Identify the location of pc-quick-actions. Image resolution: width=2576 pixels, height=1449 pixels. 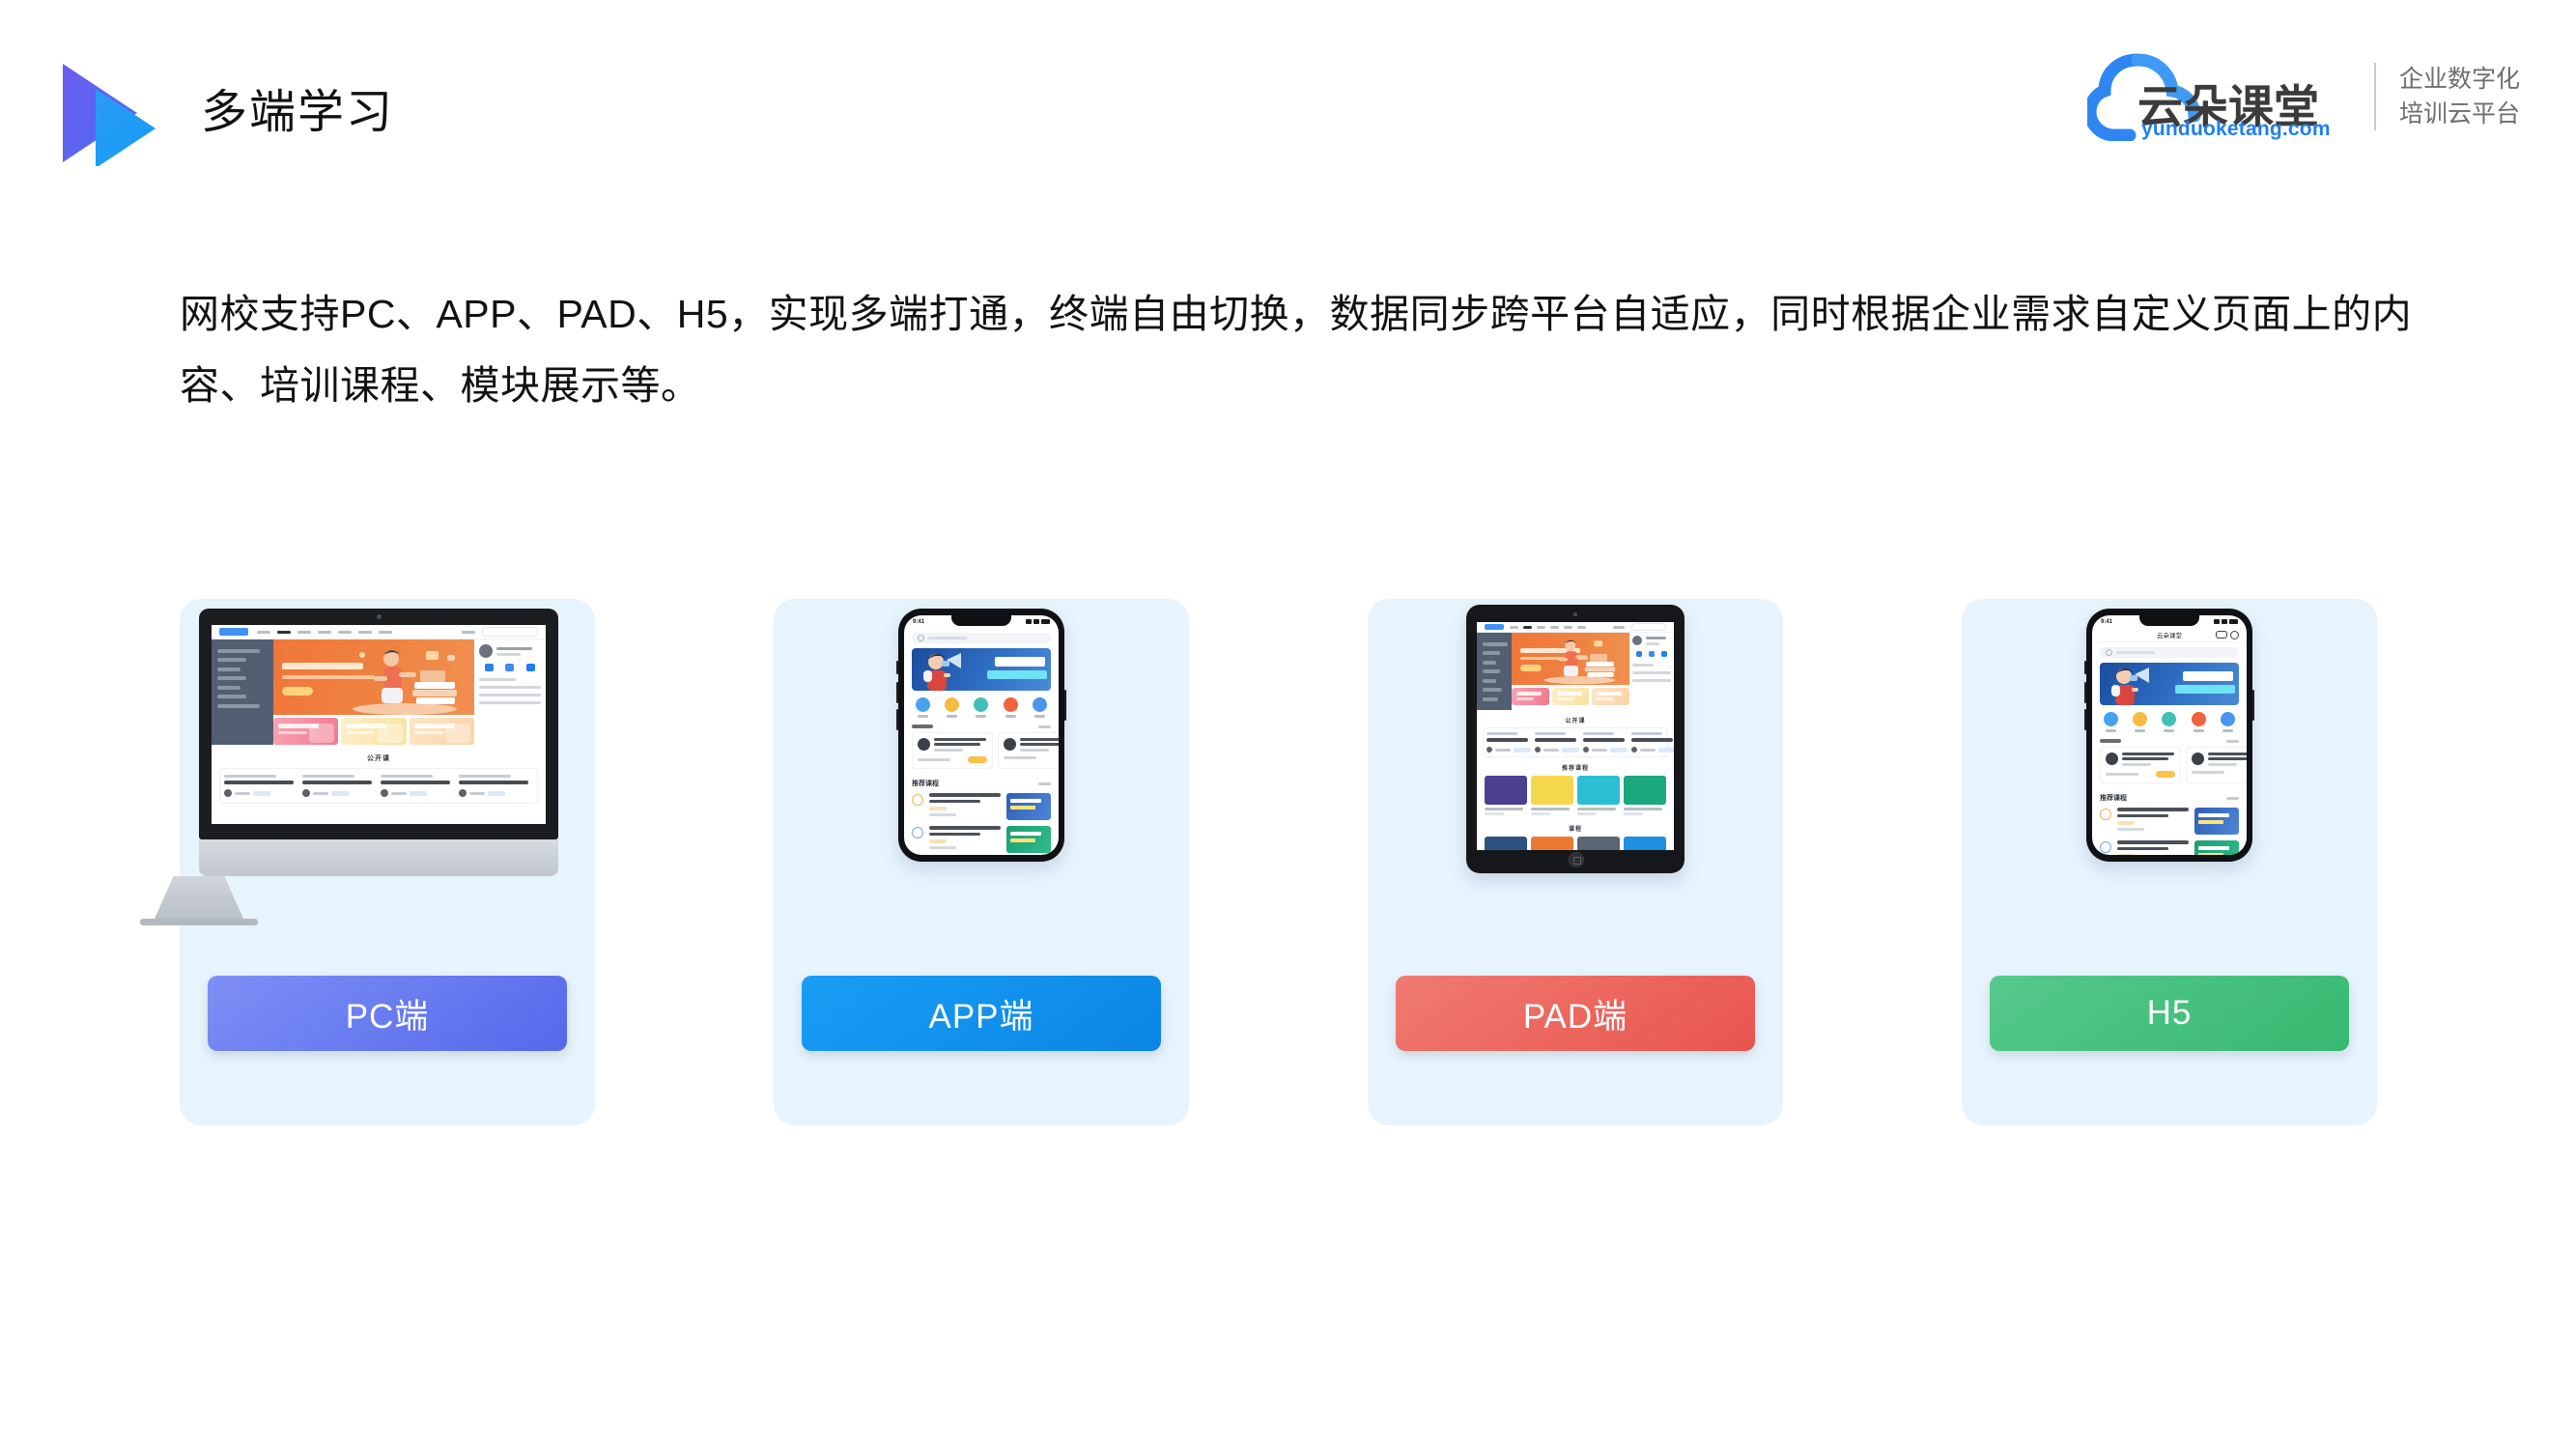
(510, 667).